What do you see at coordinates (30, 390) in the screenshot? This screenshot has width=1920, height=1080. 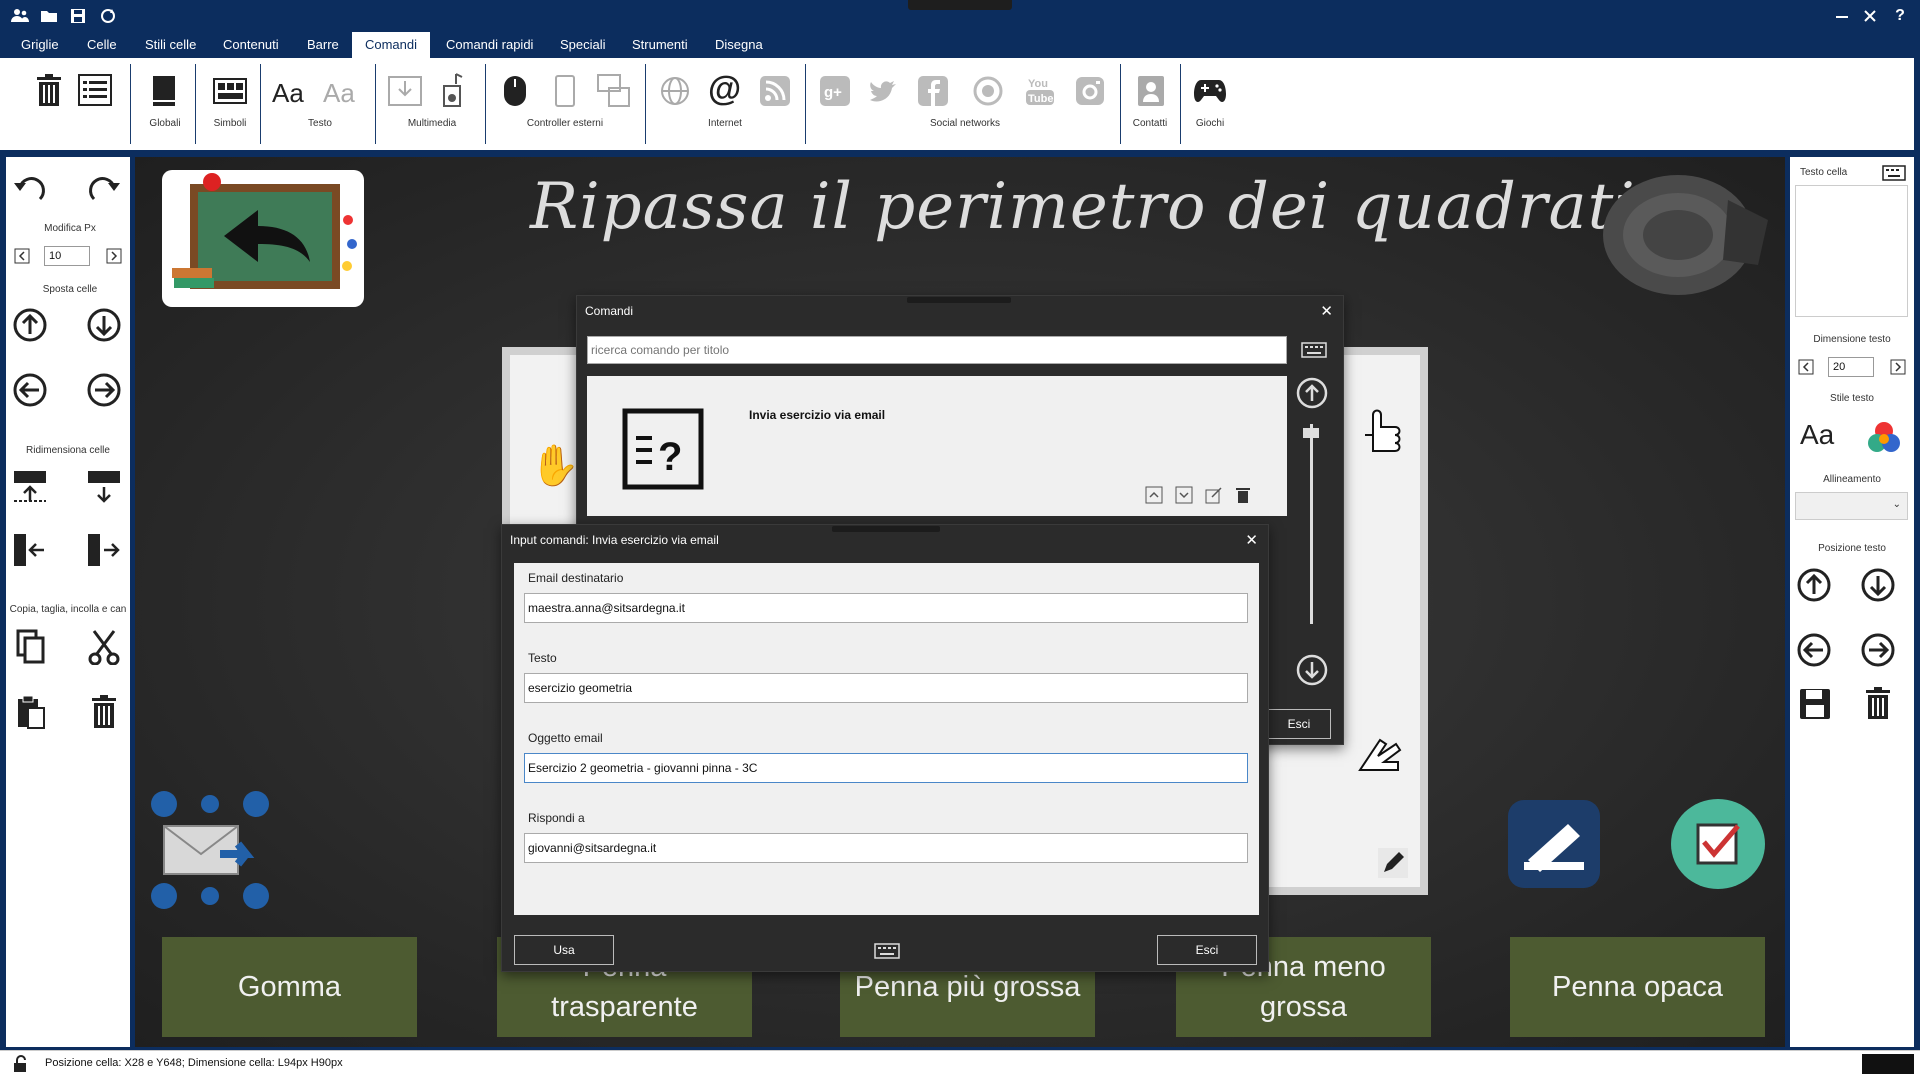 I see `move-left-icon` at bounding box center [30, 390].